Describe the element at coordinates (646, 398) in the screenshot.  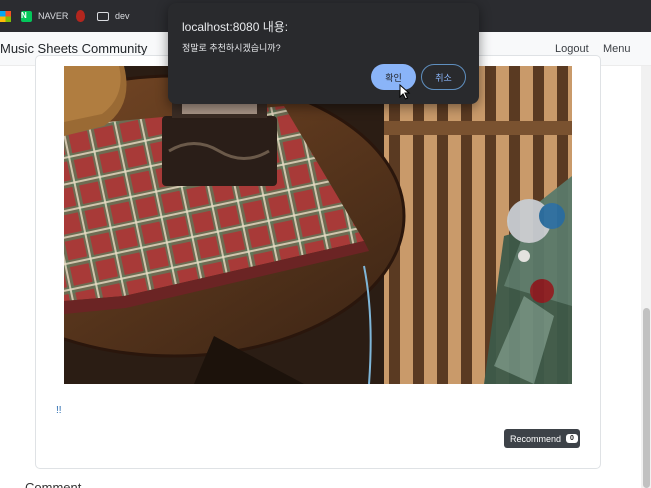
I see `page-scrollbar-thumb` at that location.